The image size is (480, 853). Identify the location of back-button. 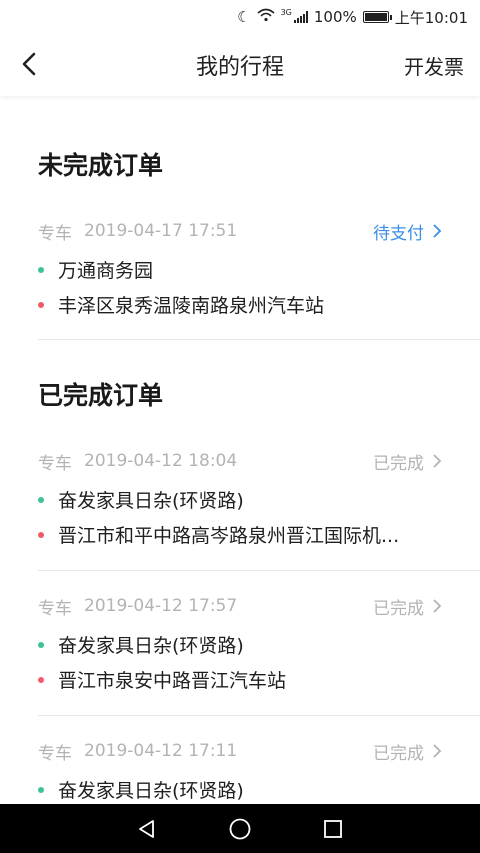
(30, 64).